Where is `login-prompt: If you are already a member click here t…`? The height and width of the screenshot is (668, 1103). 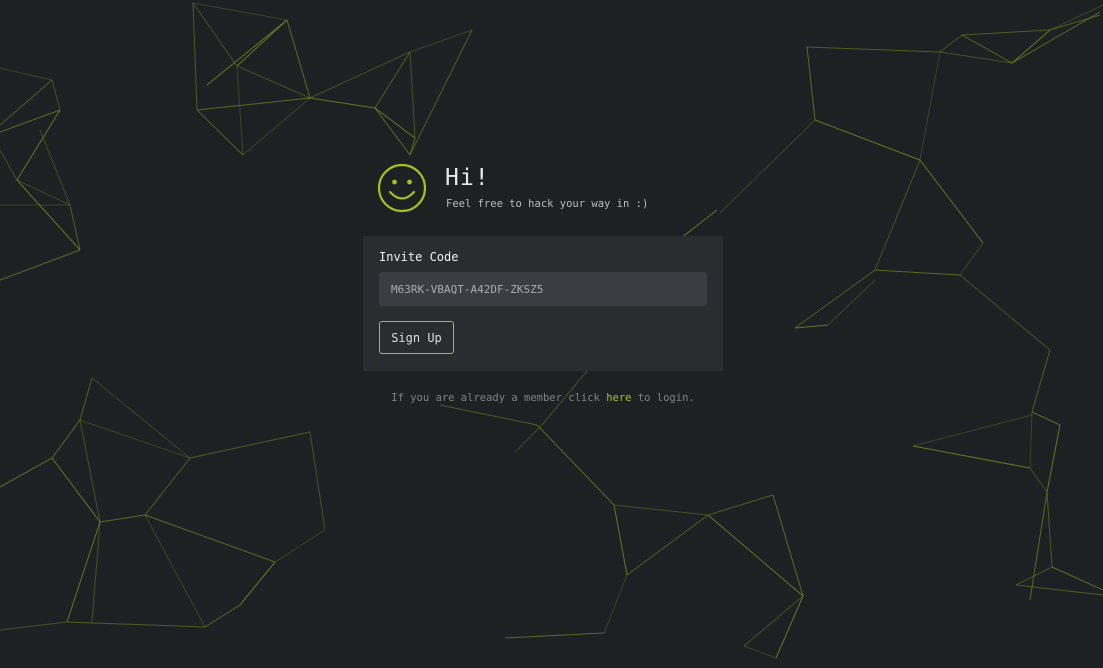 login-prompt: If you are already a member click here t… is located at coordinates (543, 398).